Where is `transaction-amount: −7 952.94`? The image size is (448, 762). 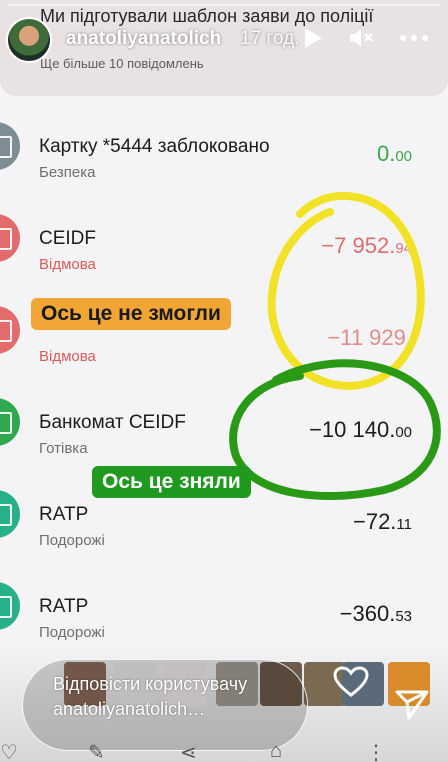 transaction-amount: −7 952.94 is located at coordinates (366, 246).